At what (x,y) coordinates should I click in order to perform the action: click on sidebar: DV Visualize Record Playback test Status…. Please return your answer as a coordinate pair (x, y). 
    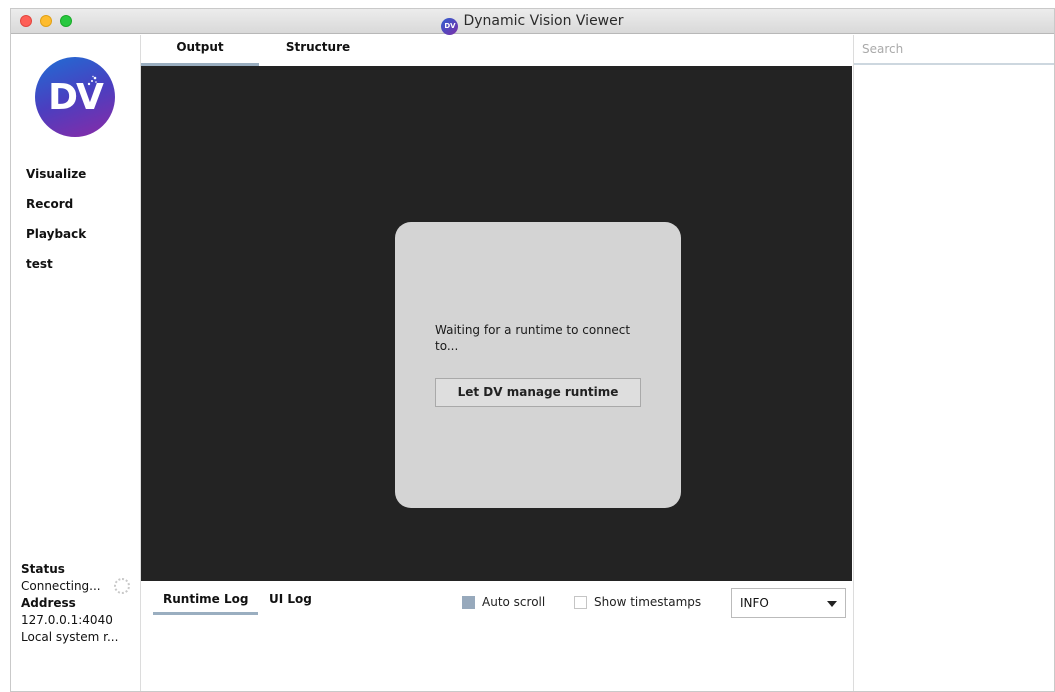
    Looking at the image, I should click on (76, 363).